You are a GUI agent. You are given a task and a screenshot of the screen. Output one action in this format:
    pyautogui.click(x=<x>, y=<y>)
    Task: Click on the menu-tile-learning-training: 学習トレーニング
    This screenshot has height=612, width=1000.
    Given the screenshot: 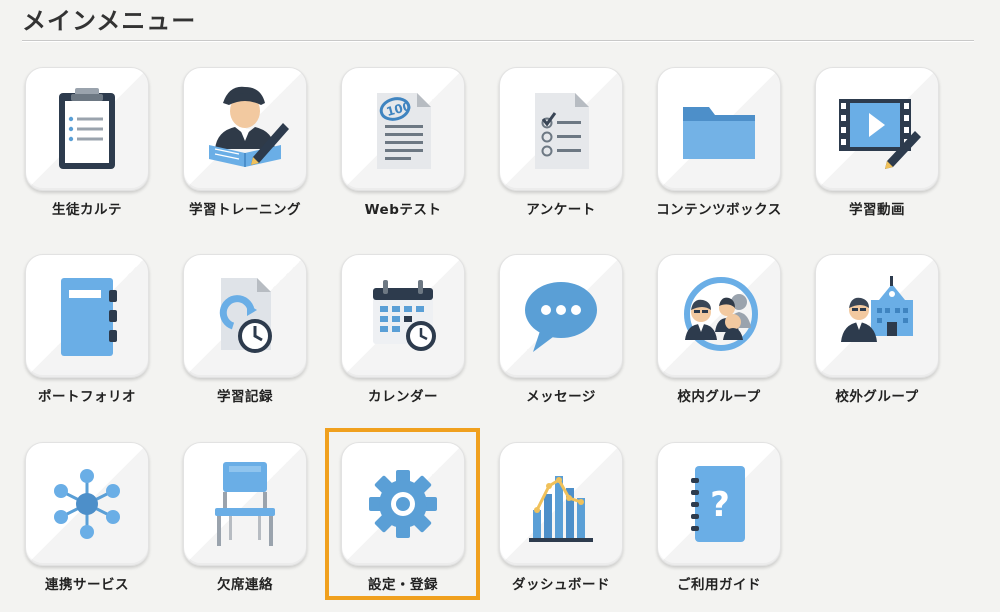 What is the action you would take?
    pyautogui.click(x=260, y=152)
    